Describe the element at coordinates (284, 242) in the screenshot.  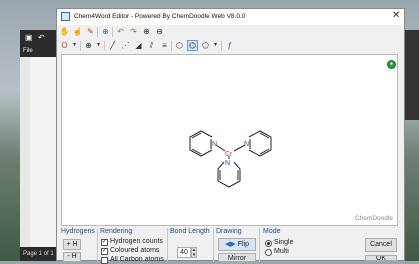
I see `mode-single-label: Single` at that location.